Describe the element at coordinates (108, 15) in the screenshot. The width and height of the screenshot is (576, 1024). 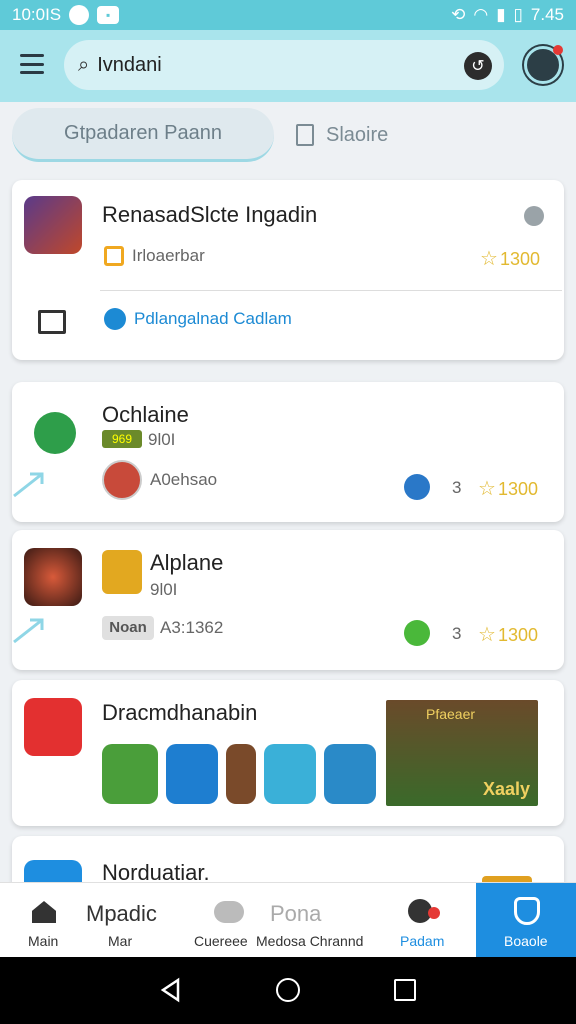
I see `message-icon: ▪` at that location.